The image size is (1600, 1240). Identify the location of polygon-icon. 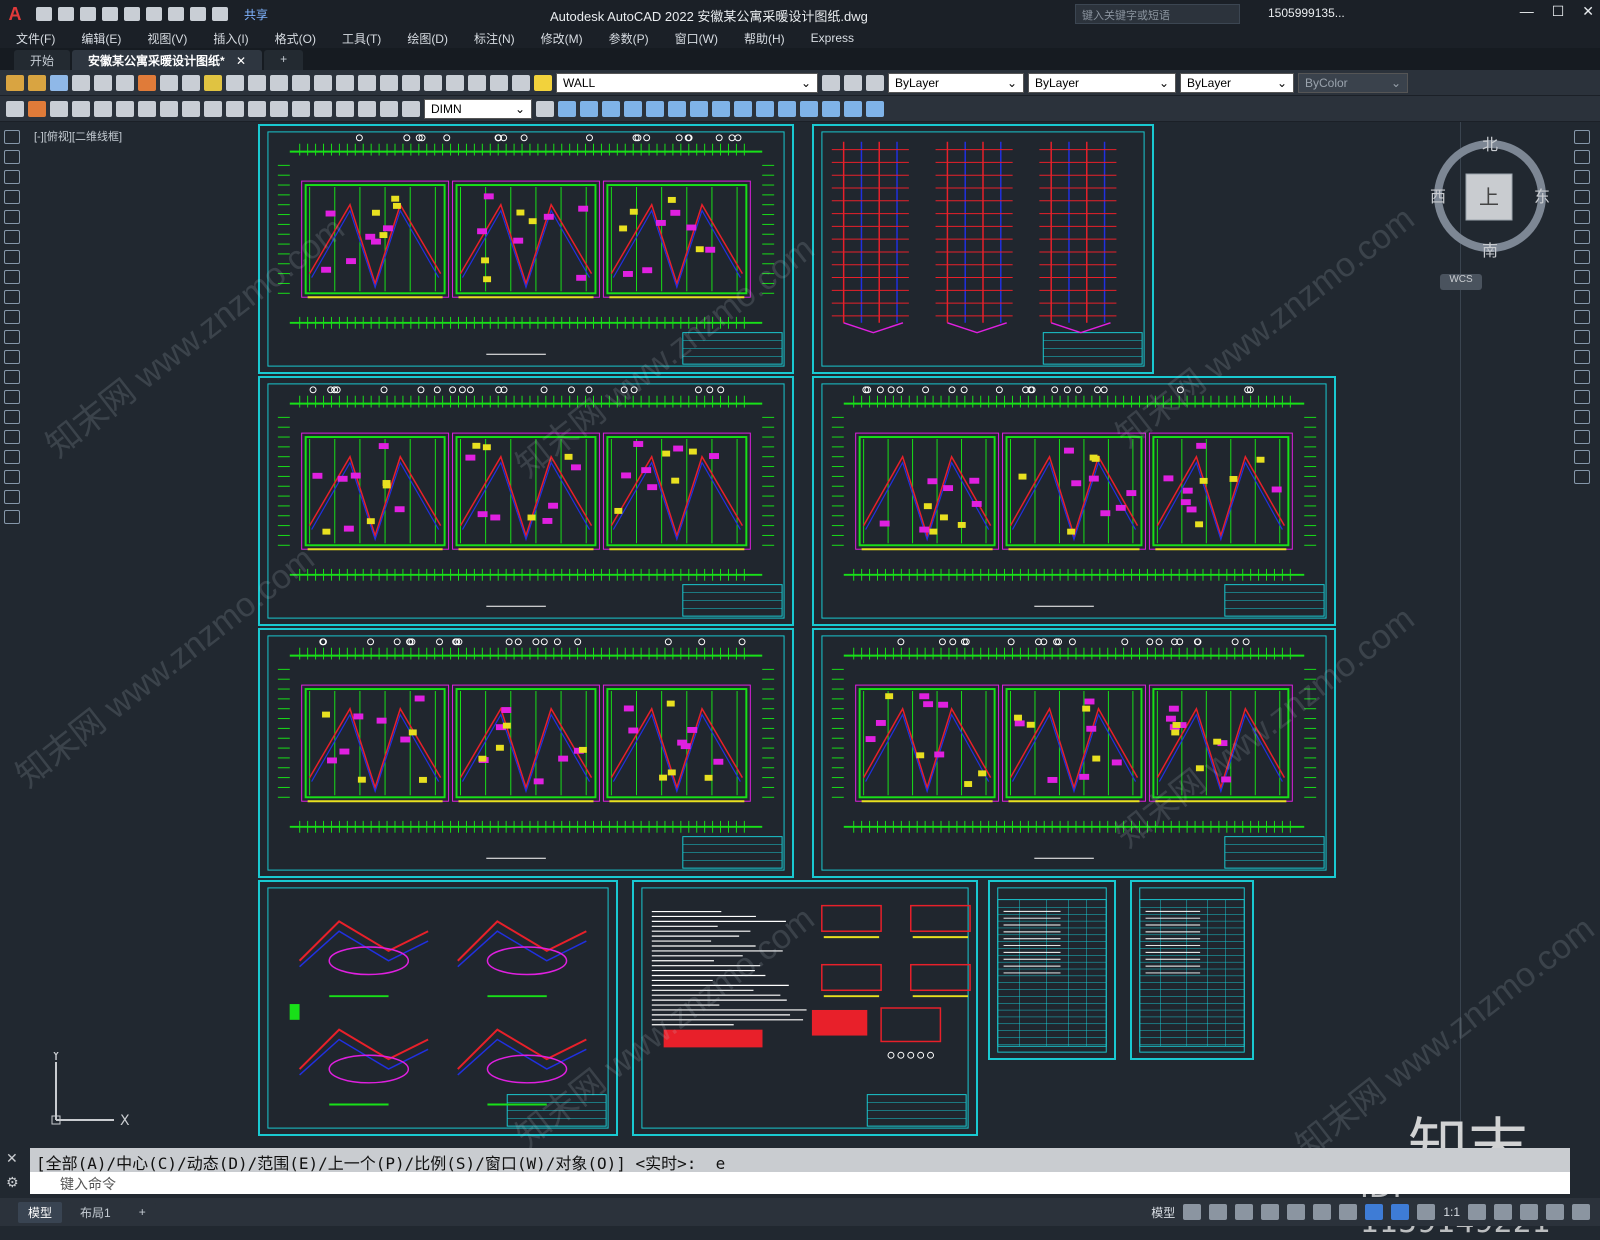
(12, 197).